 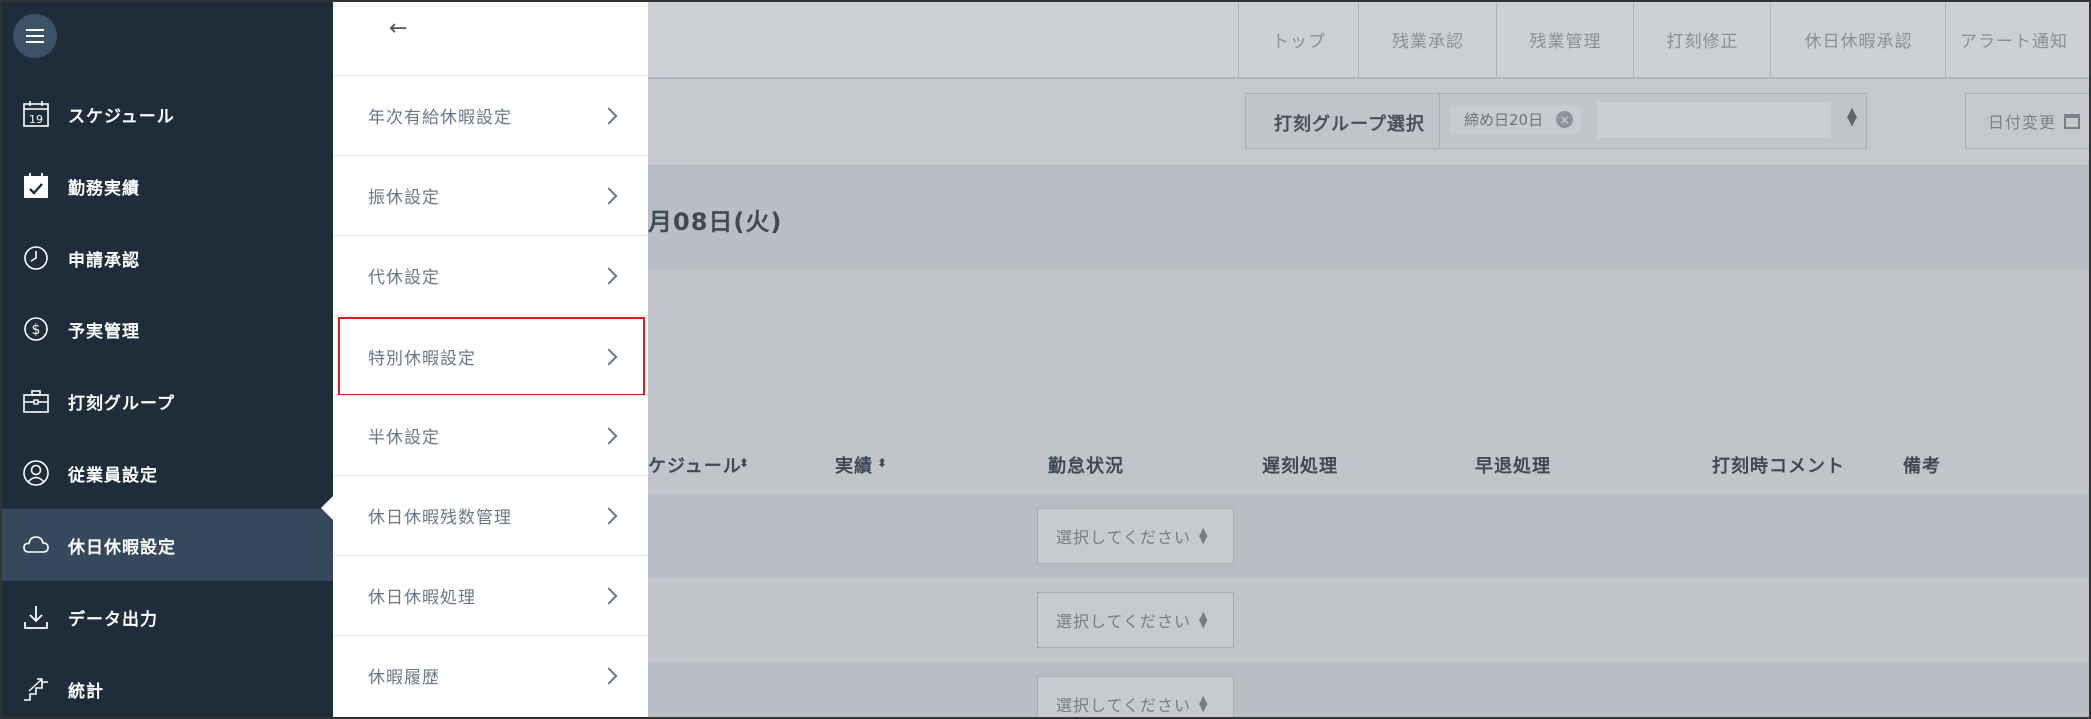 What do you see at coordinates (86, 691) in the screenshot?
I see `sidebar-item-label: 統計` at bounding box center [86, 691].